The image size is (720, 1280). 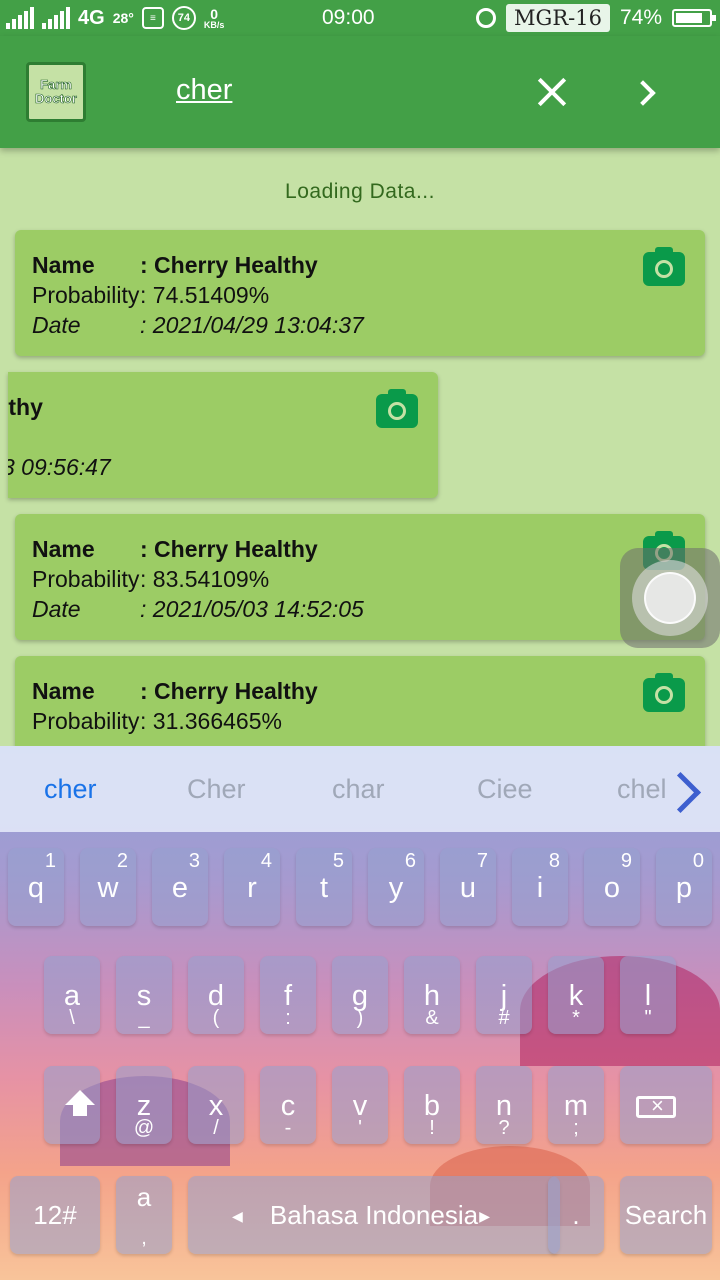 What do you see at coordinates (56, 98) in the screenshot?
I see `logo-line-2: Doctor` at bounding box center [56, 98].